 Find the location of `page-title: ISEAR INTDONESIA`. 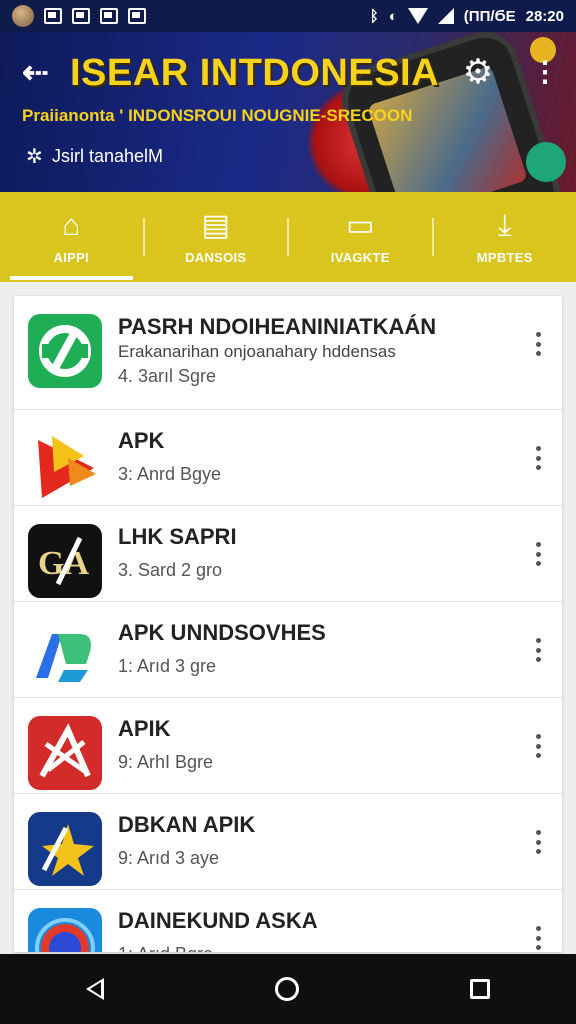

page-title: ISEAR INTDONESIA is located at coordinates (255, 73).